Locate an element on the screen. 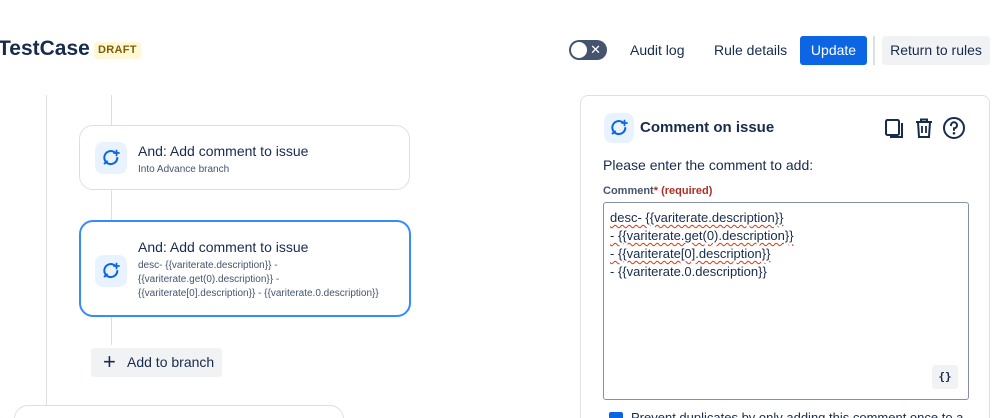 The image size is (998, 418). audit-log-button: Audit log is located at coordinates (657, 50).